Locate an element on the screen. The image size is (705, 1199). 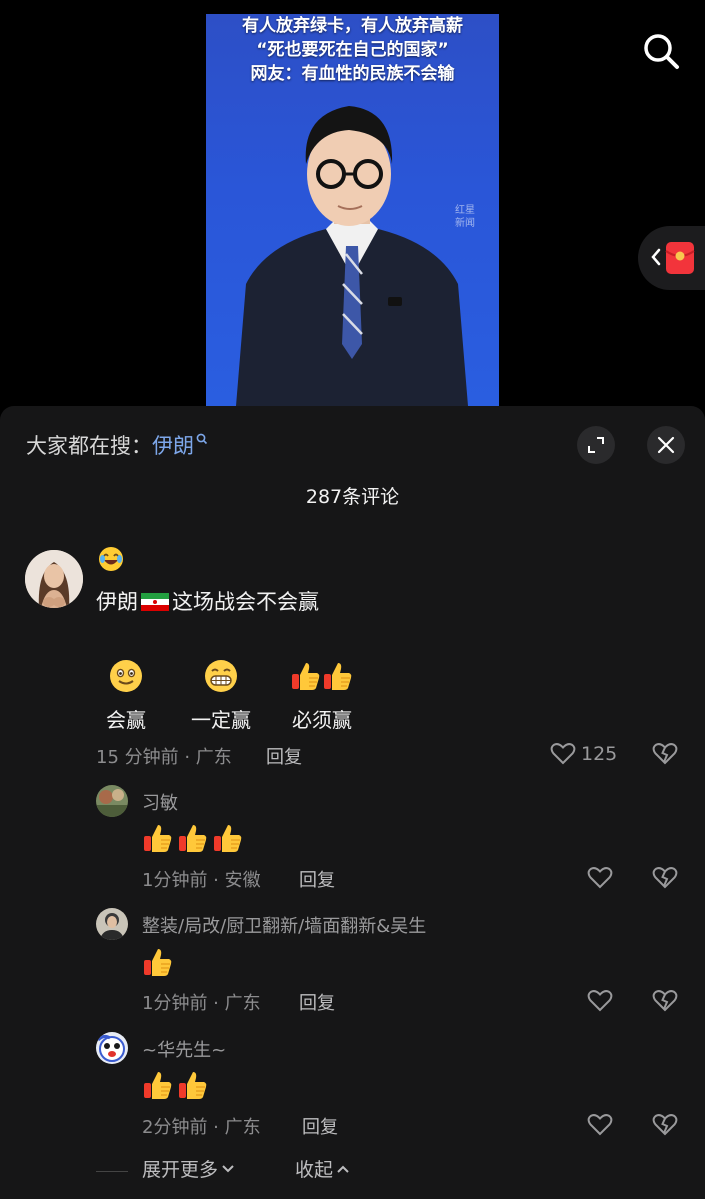
watermark-line: 红星 is located at coordinates (465, 210).